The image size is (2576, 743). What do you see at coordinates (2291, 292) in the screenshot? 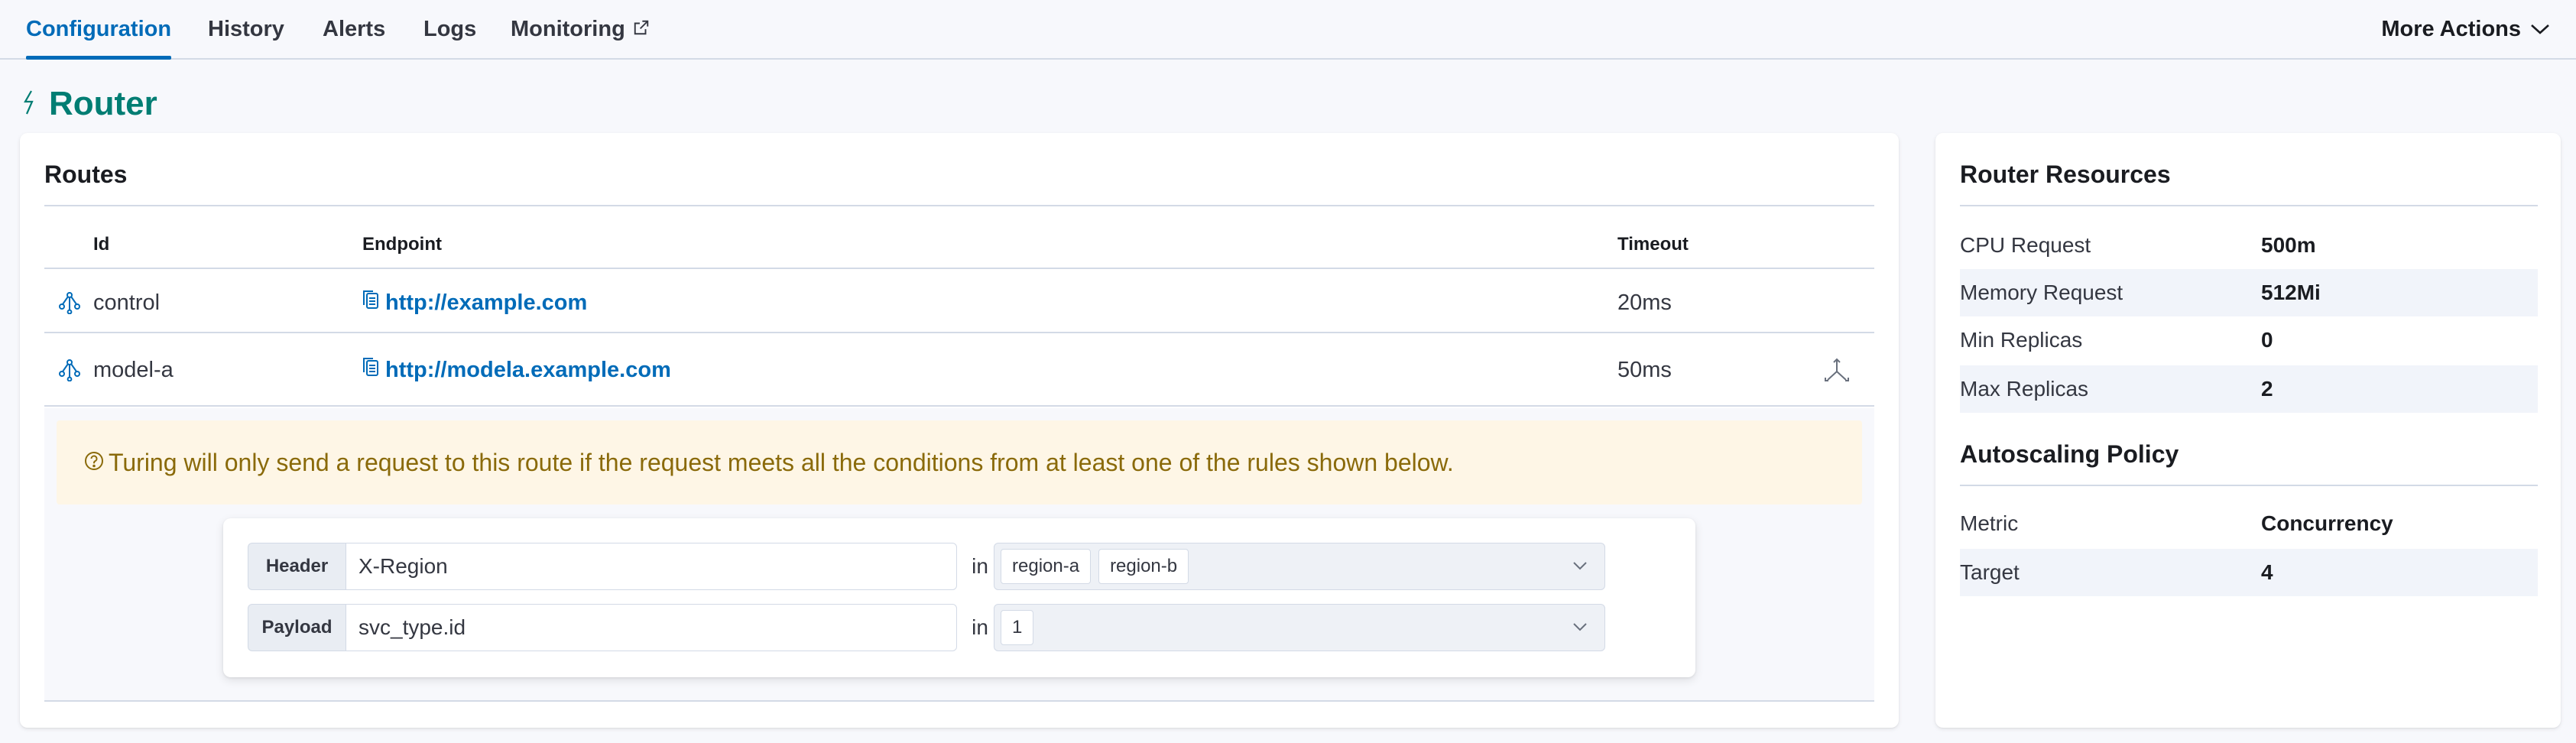
I see `resource-value: 512Mi` at bounding box center [2291, 292].